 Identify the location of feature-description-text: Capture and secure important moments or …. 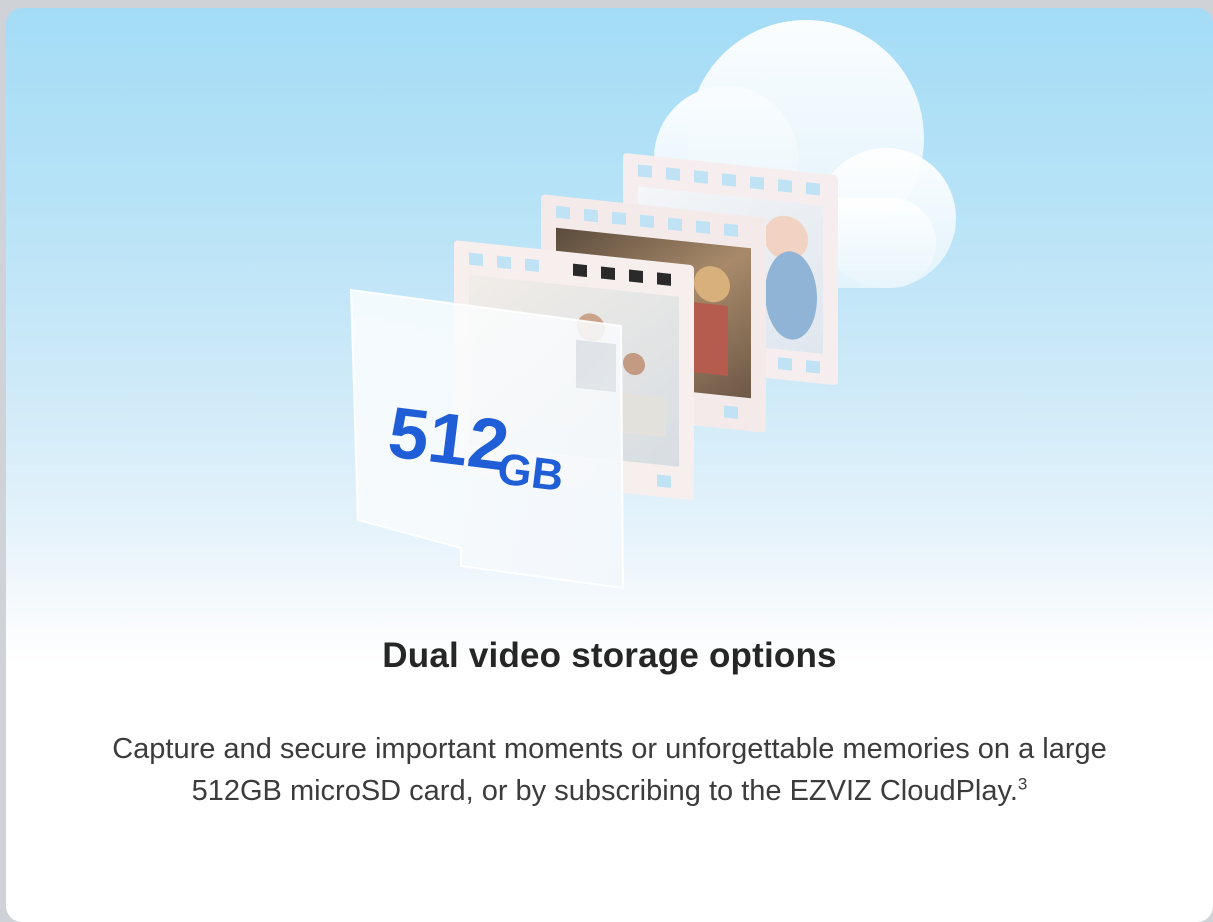
(609, 770).